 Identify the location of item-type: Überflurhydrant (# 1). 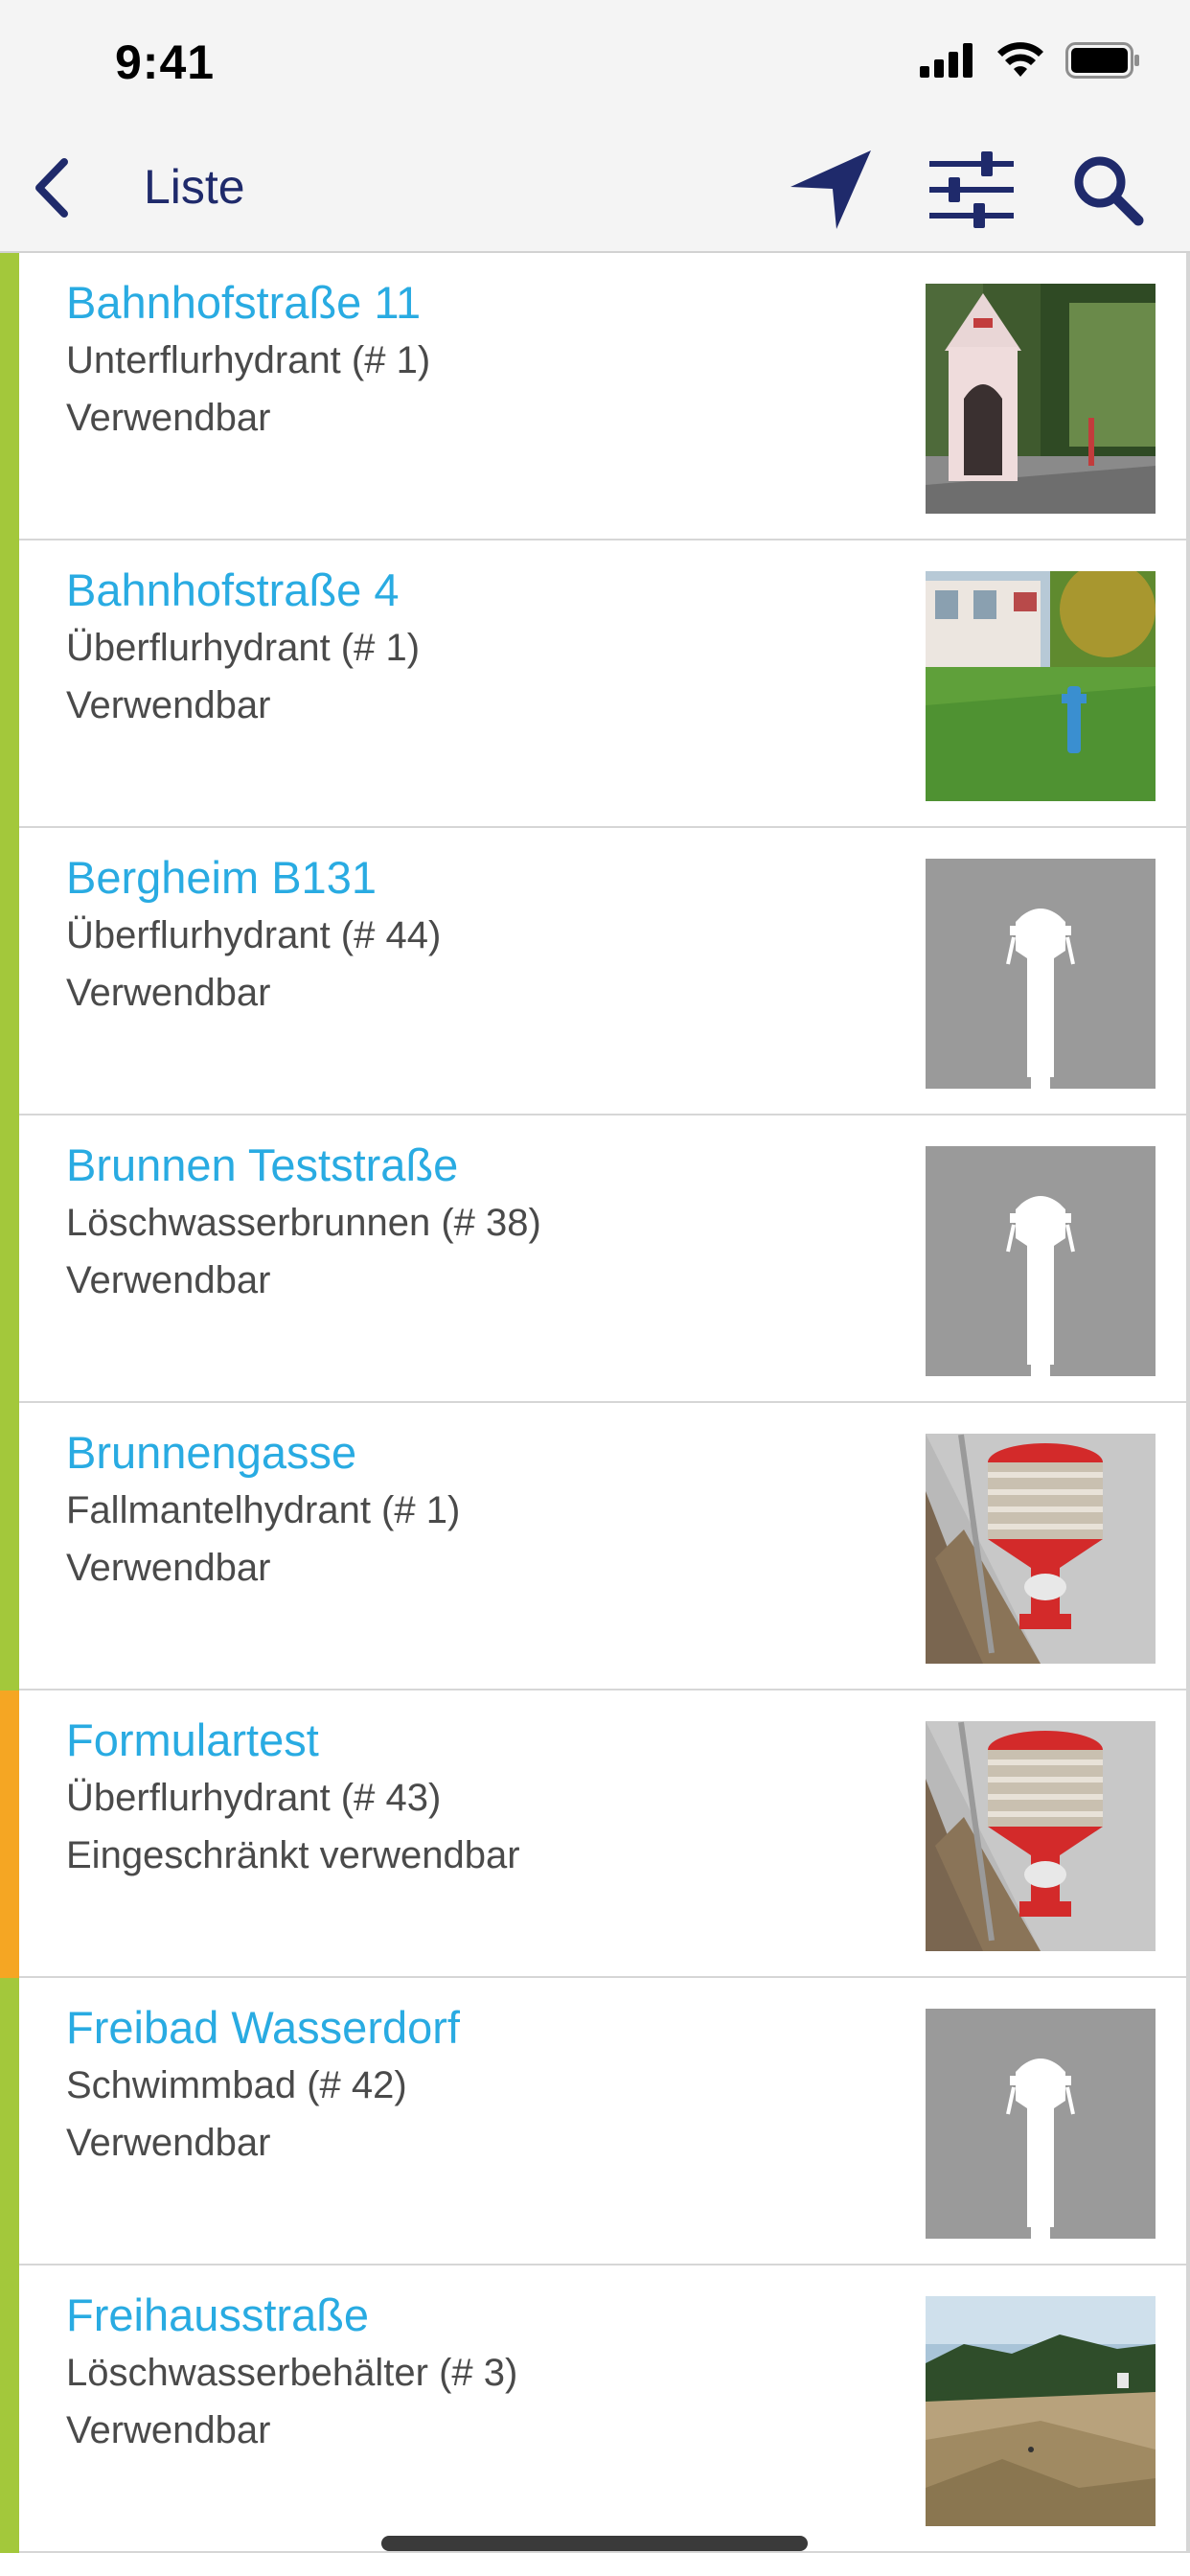
(244, 648).